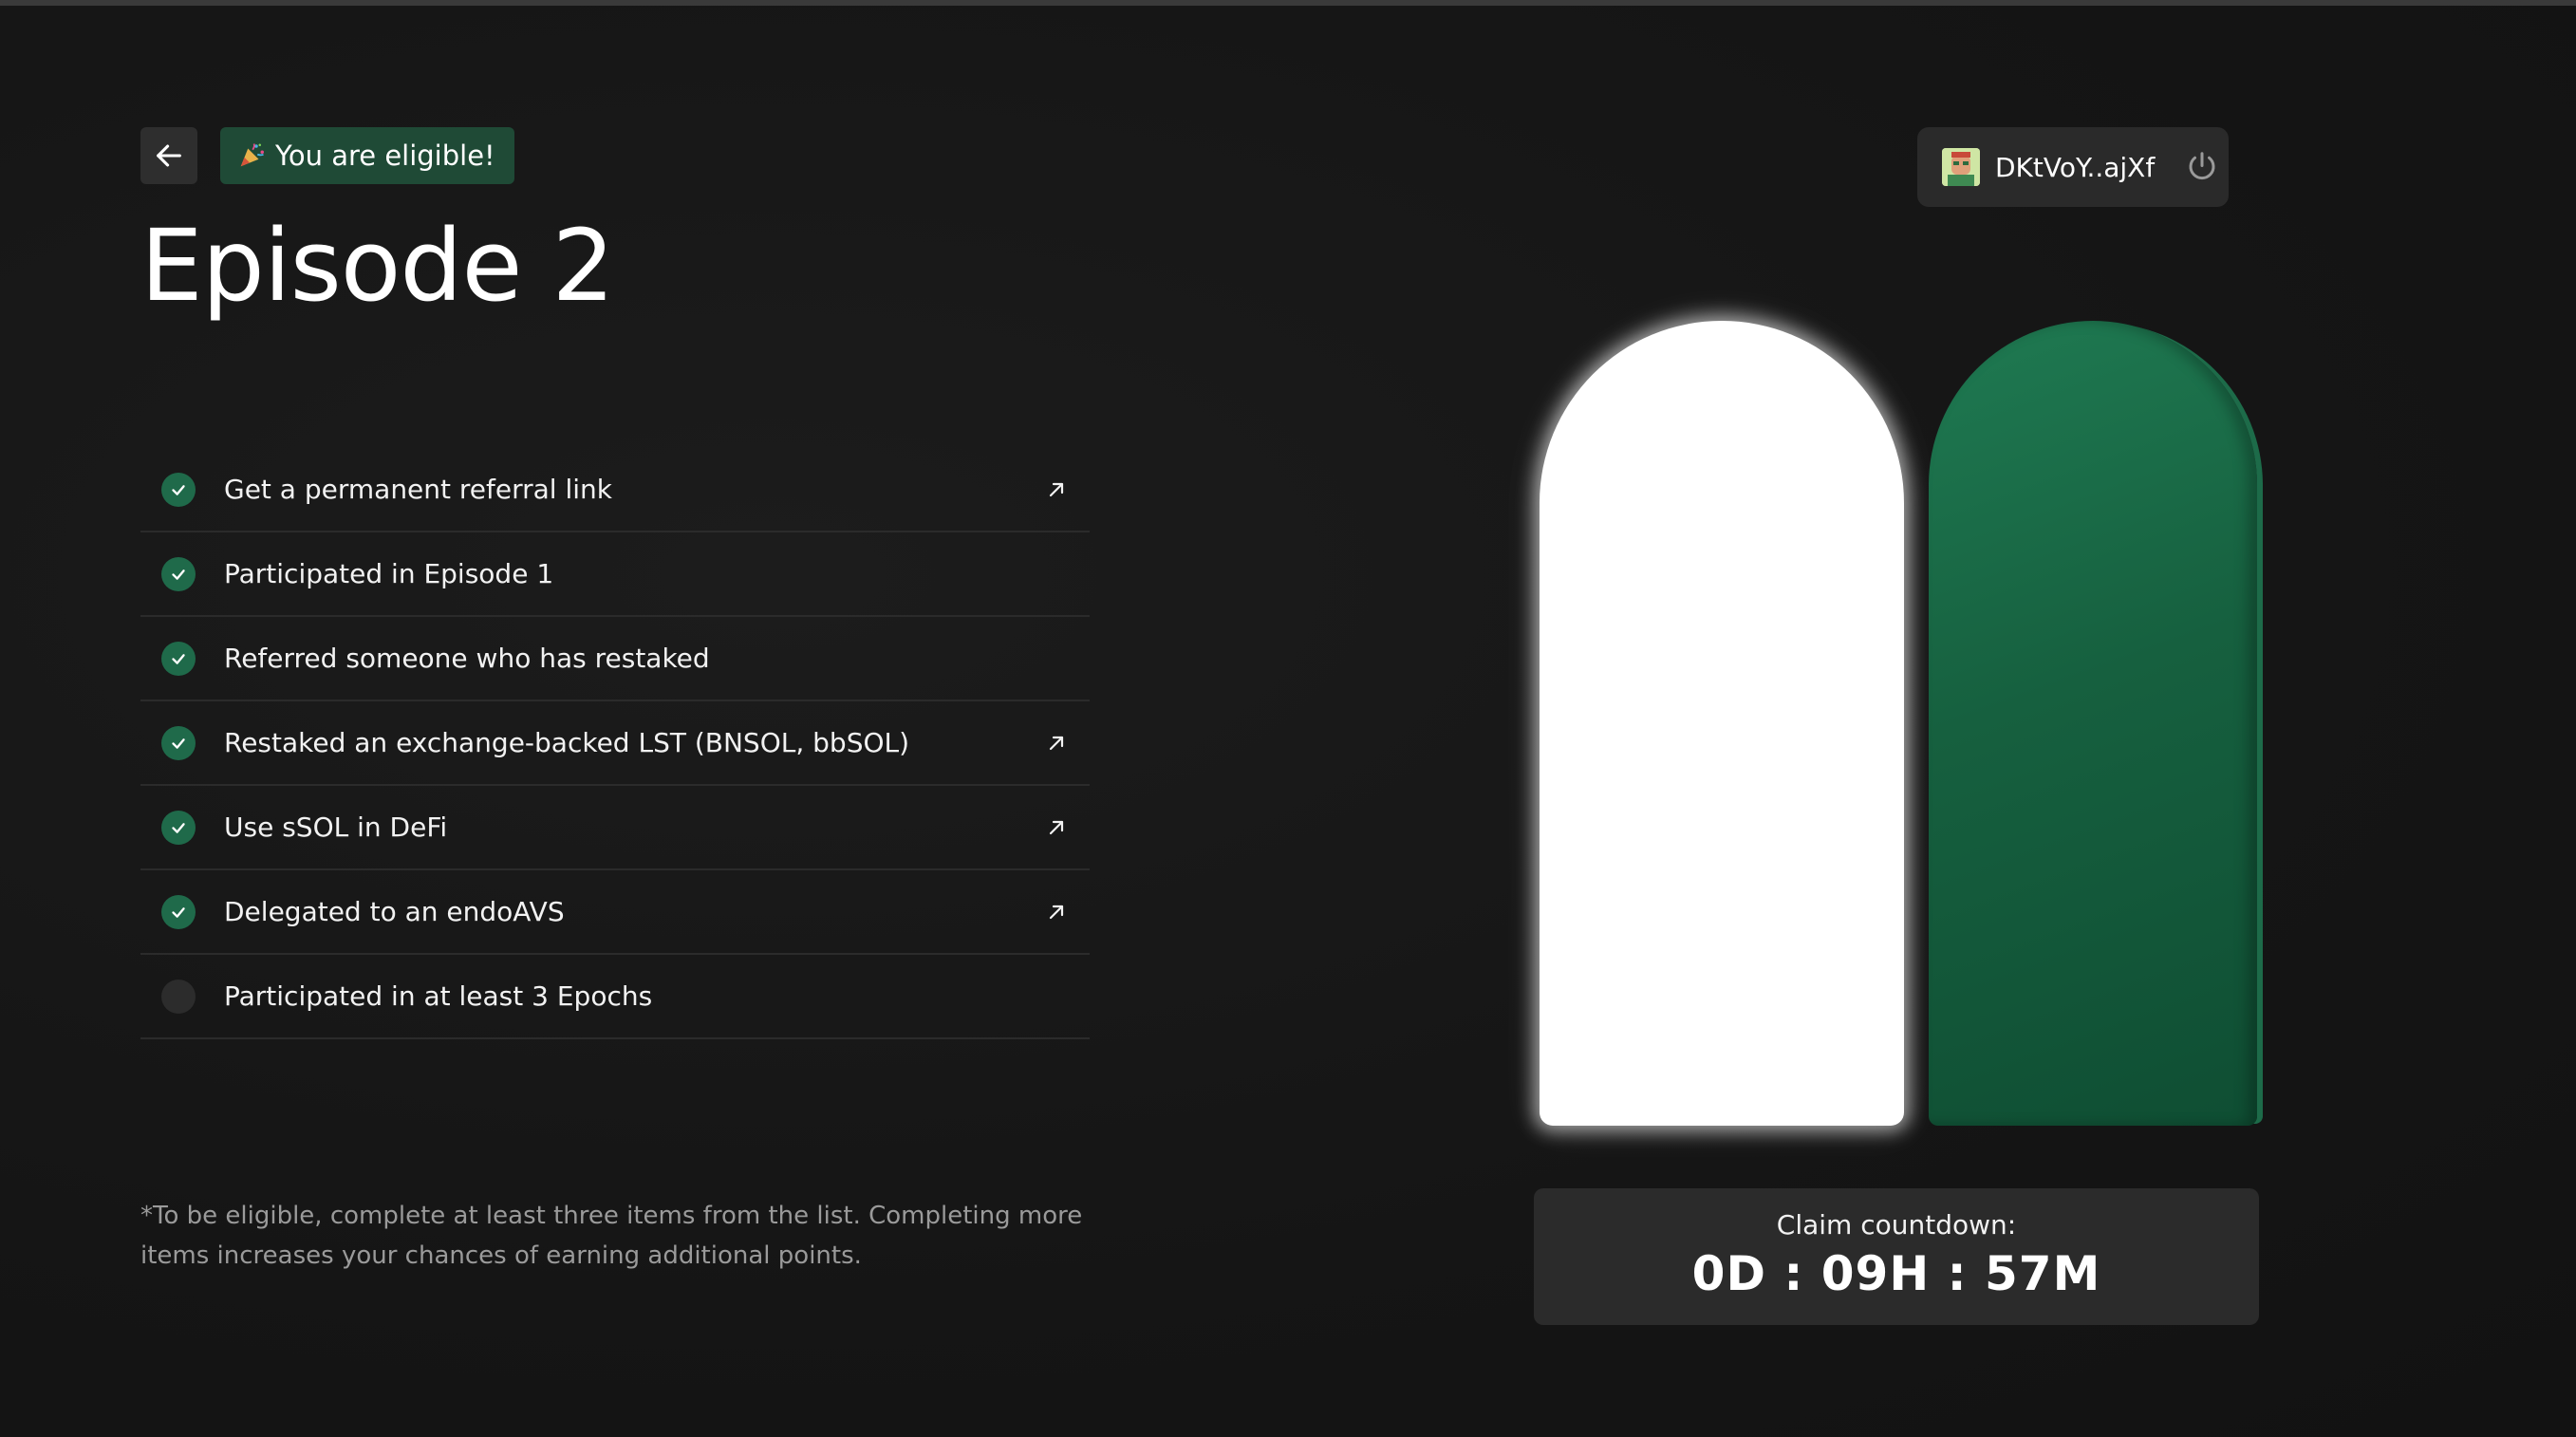  I want to click on party-popper-icon, so click(252, 155).